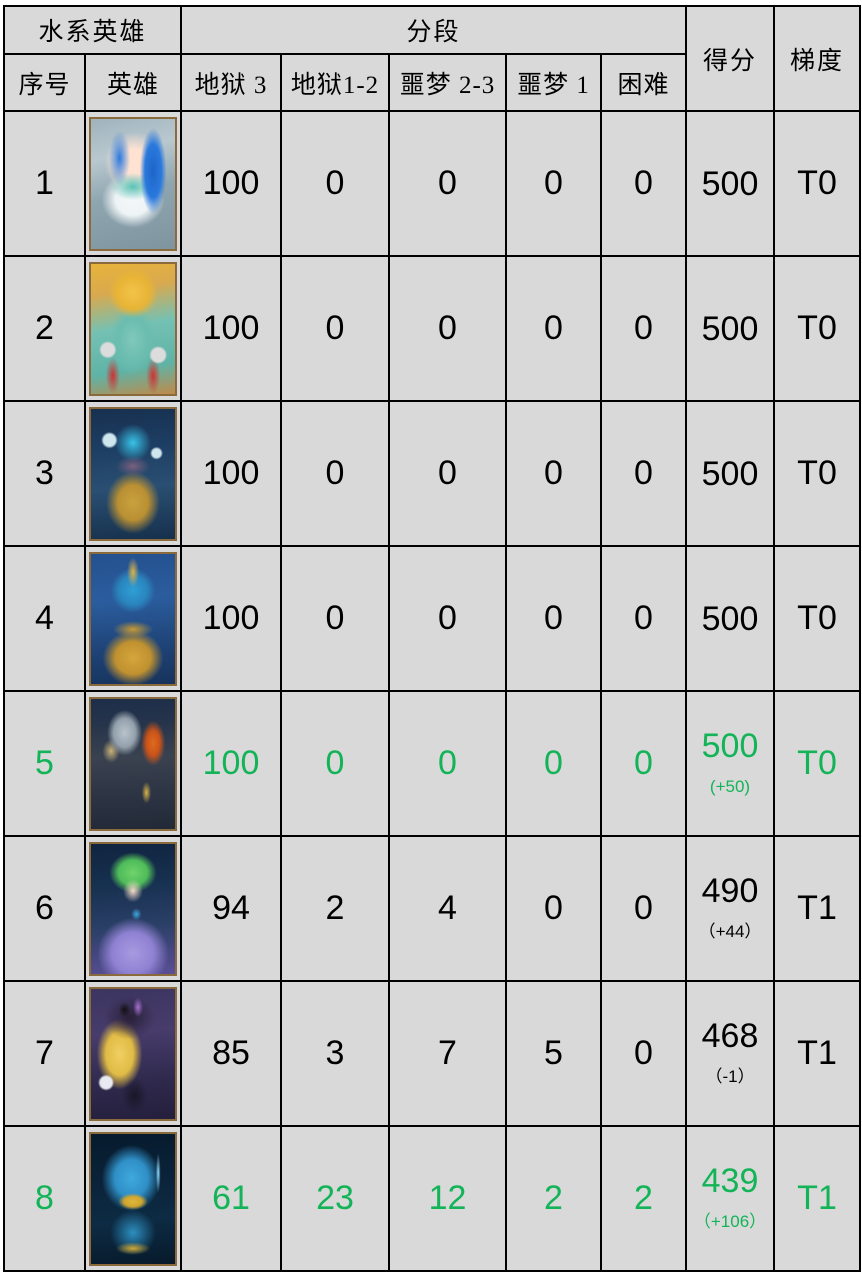  Describe the element at coordinates (231, 908) in the screenshot. I see `cell-hell3: 94` at that location.